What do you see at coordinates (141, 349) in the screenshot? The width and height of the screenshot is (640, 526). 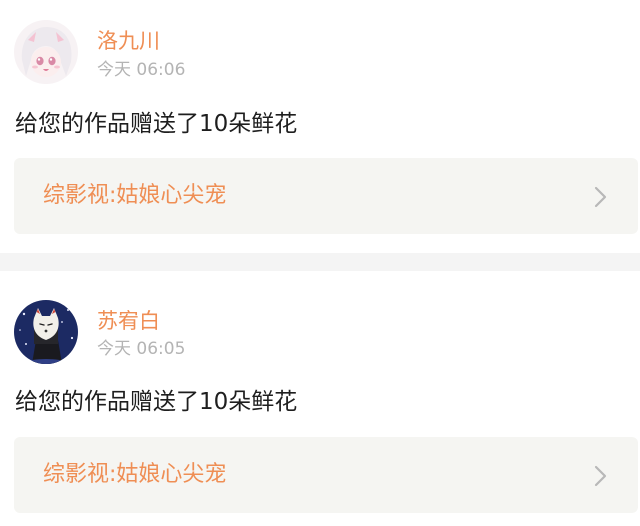 I see `timestamp: 今天 06:05` at bounding box center [141, 349].